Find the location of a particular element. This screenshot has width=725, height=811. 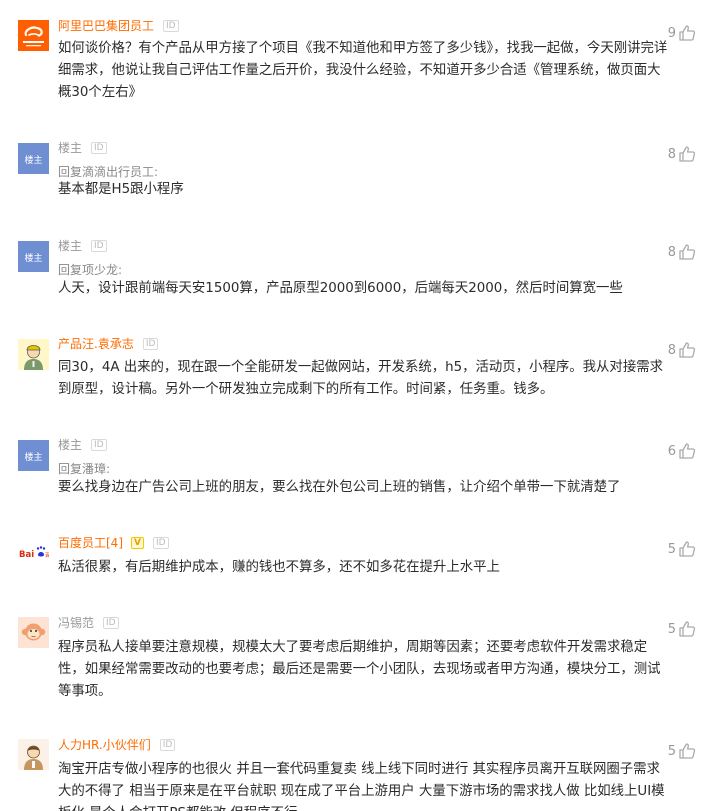

like-count: 9 is located at coordinates (671, 33).